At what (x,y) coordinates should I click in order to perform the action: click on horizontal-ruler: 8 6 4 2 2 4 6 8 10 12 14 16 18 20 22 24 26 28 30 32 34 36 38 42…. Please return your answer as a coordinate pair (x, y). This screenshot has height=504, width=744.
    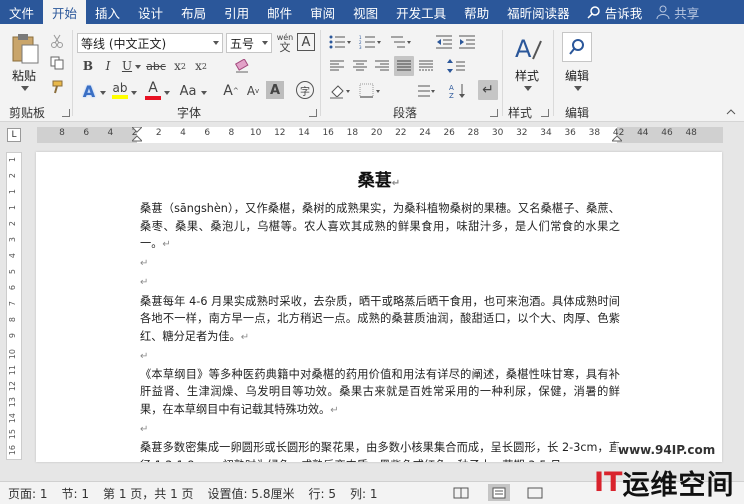
    Looking at the image, I should click on (380, 134).